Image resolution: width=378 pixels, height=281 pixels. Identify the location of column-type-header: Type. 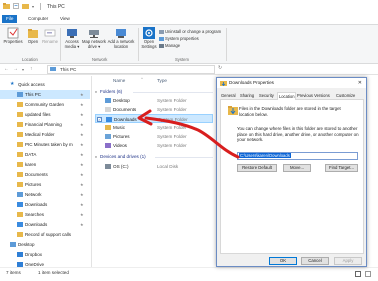
(162, 80).